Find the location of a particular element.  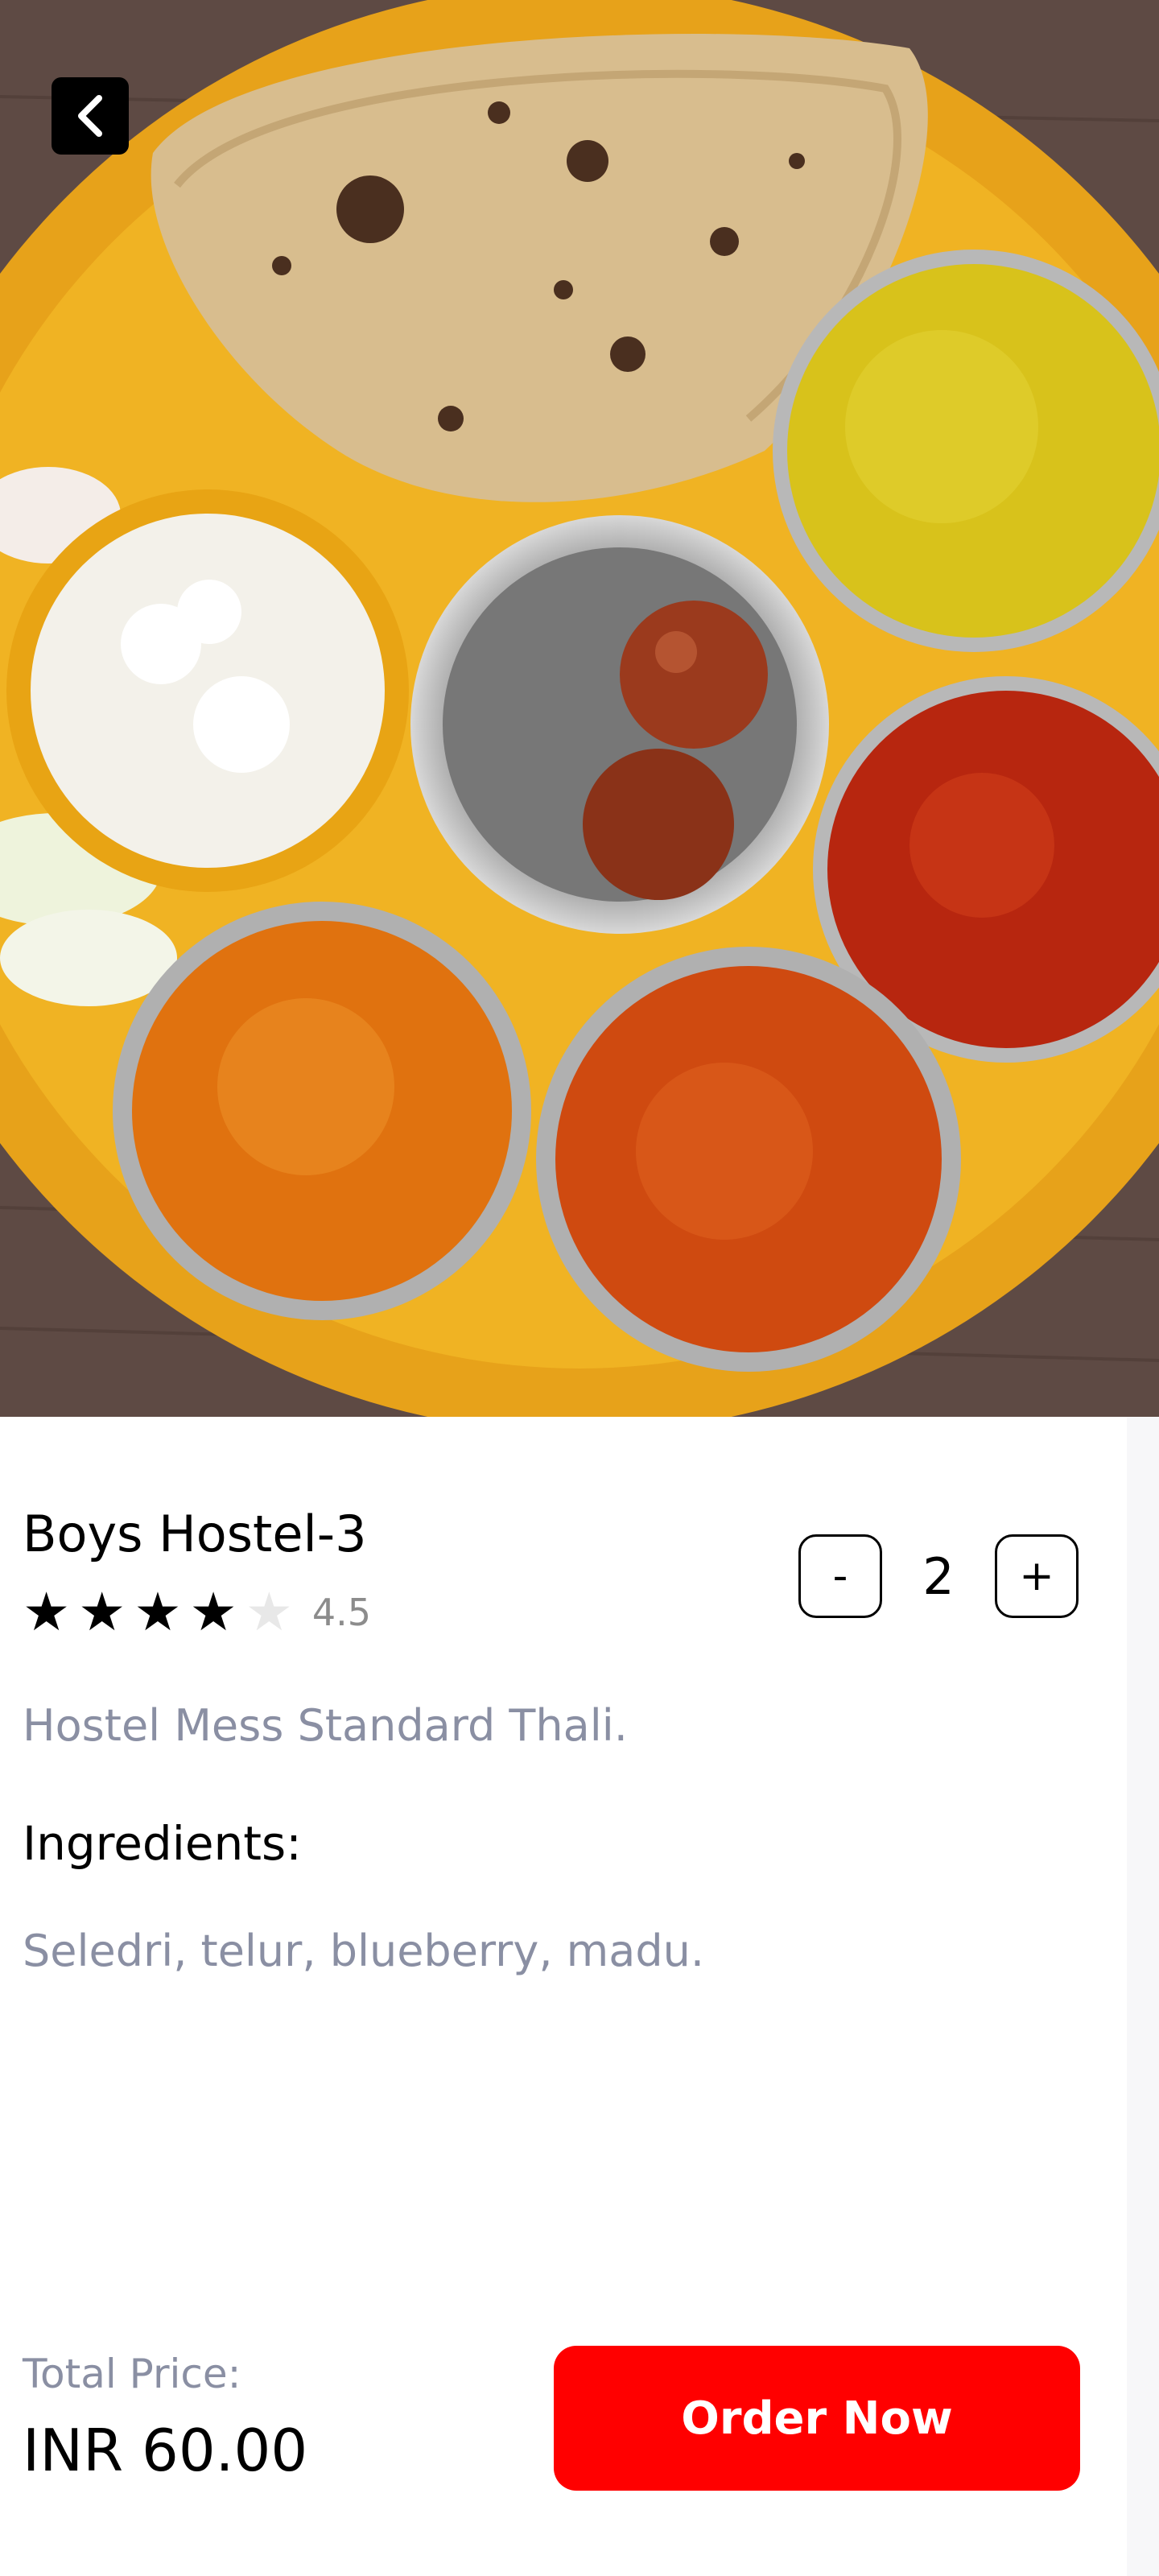

decrement-button: - is located at coordinates (840, 1576).